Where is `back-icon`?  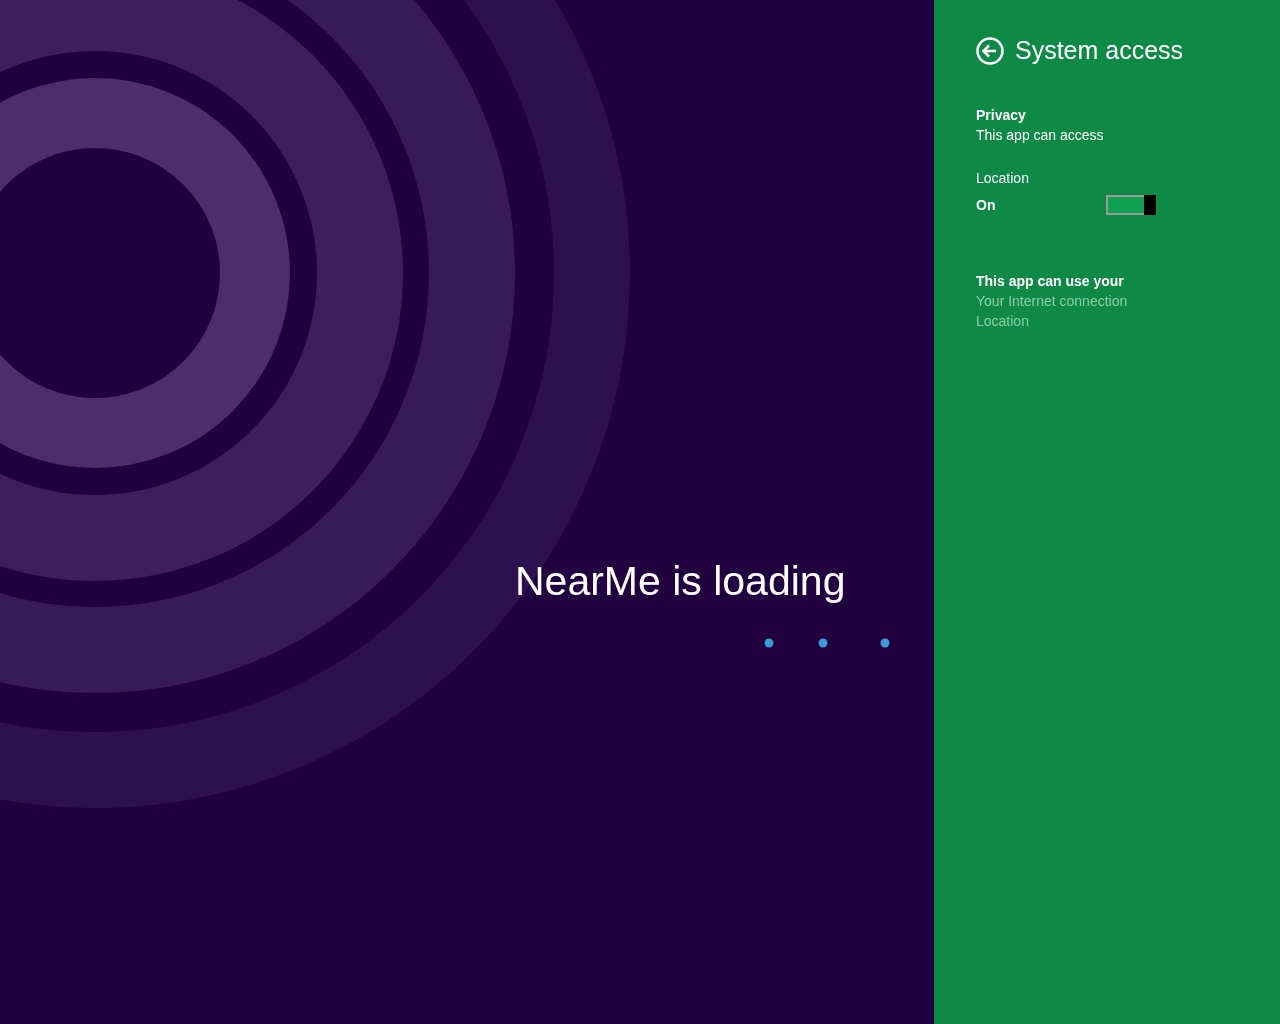 back-icon is located at coordinates (990, 50).